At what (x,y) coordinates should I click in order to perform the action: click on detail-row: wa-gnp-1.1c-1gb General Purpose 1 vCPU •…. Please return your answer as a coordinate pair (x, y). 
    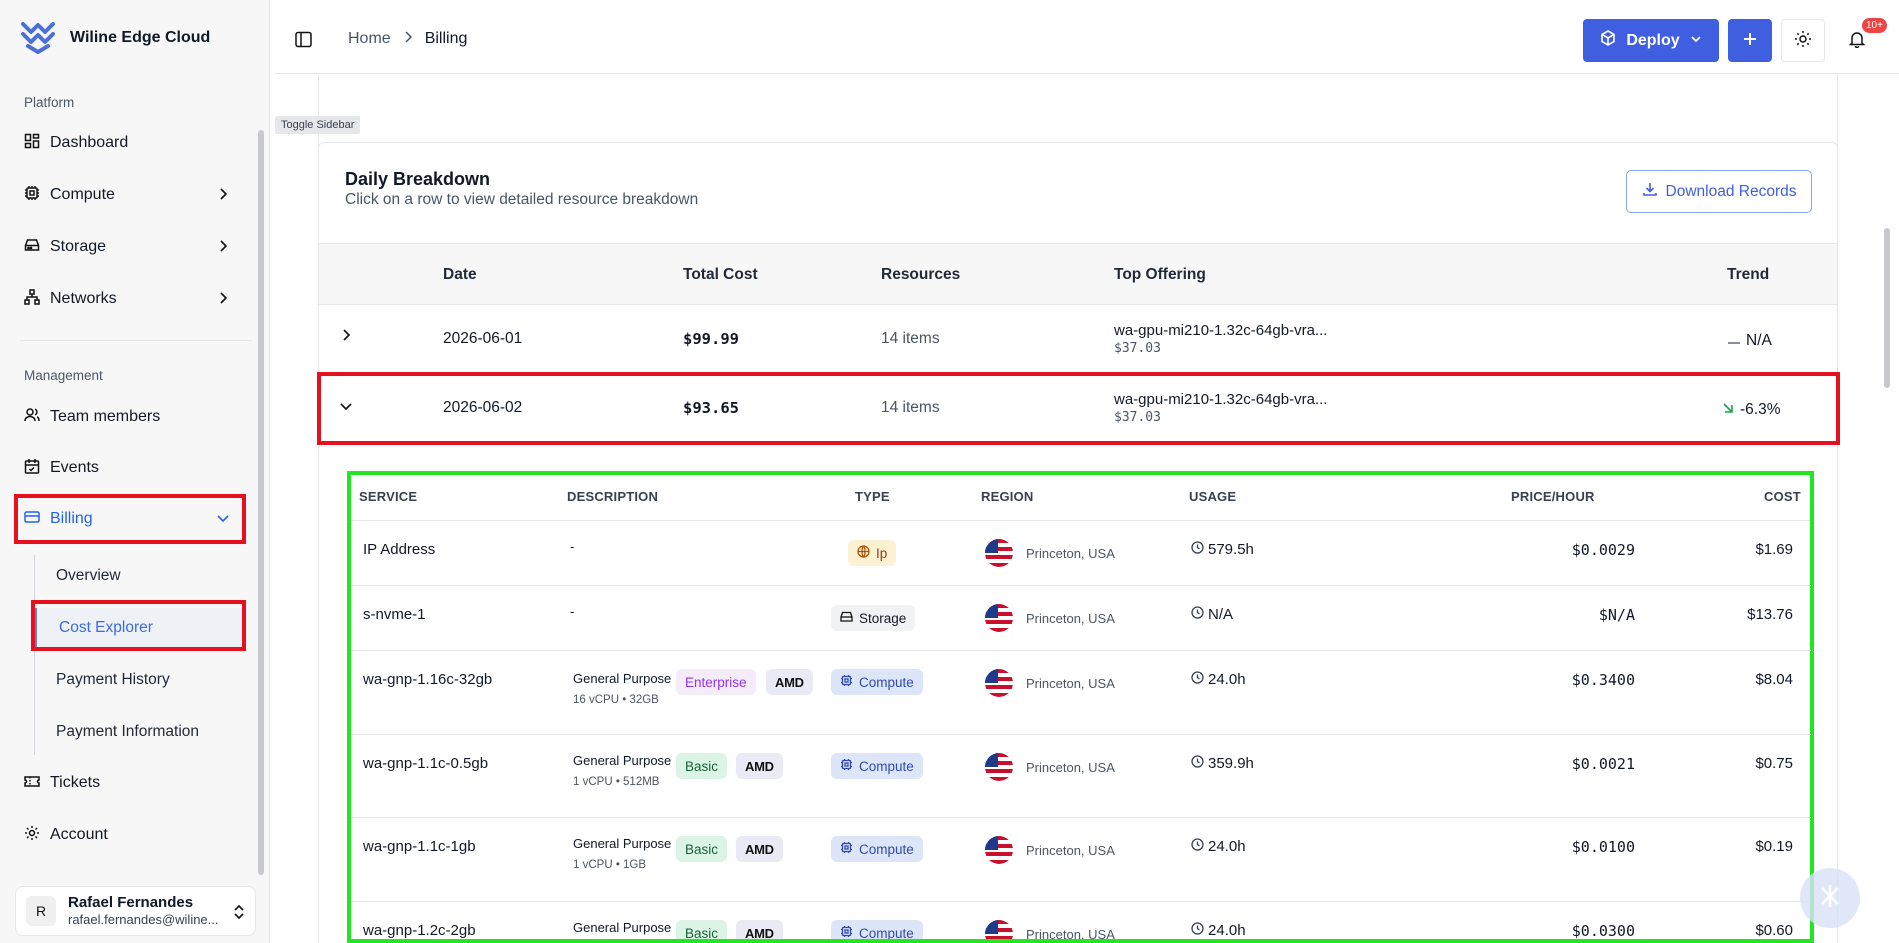
    Looking at the image, I should click on (1081, 860).